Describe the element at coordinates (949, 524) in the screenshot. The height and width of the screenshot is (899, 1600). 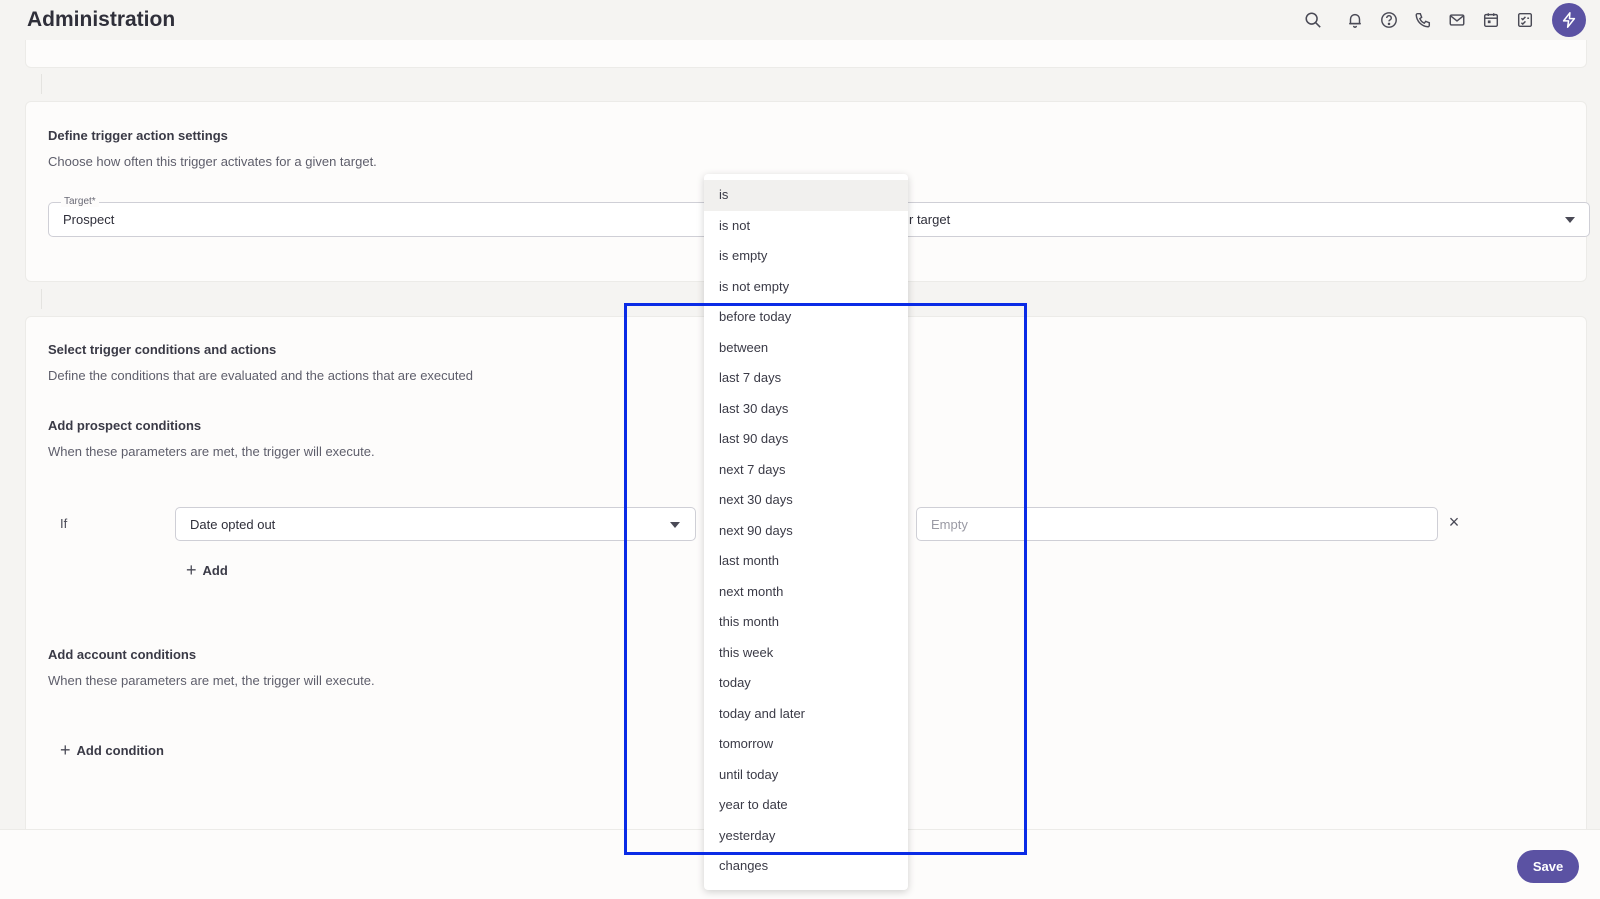
I see `condition-value-placeholder: Empty` at that location.